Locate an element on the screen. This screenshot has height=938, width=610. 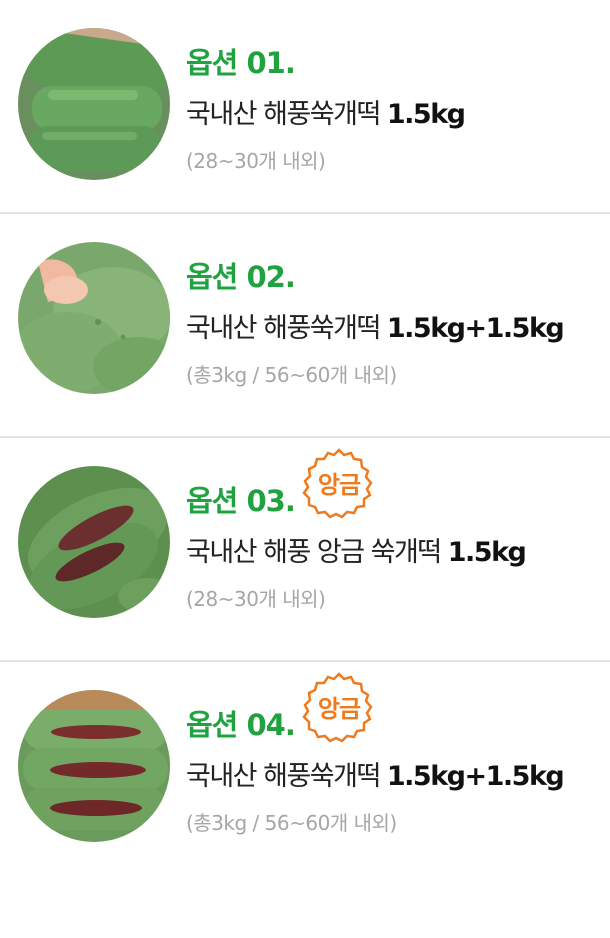
option-title: 옵션 04. is located at coordinates (241, 725).